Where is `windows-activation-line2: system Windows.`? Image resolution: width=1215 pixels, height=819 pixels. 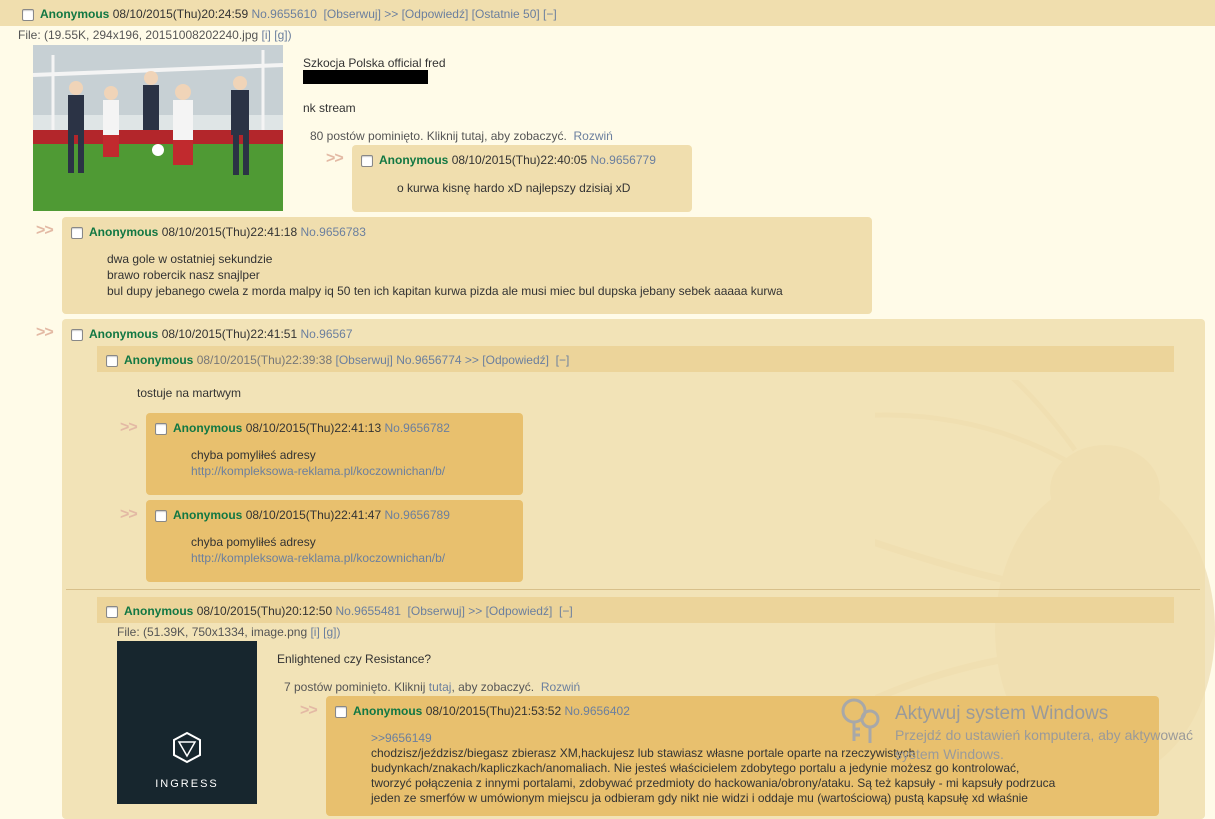 windows-activation-line2: system Windows. is located at coordinates (949, 754).